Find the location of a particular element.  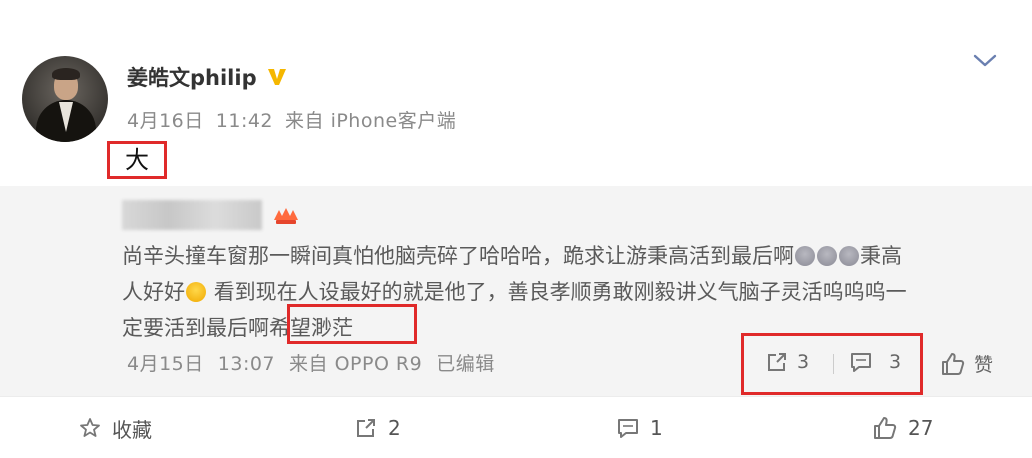

post-meta: 4月16日 11:42 来自 iPhone客户端 is located at coordinates (291, 119).